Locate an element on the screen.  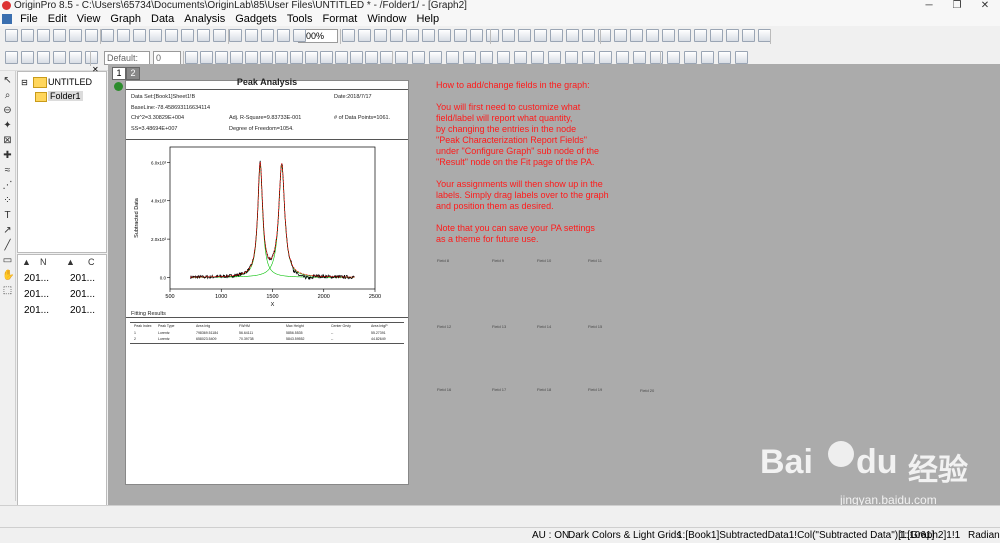
minimize-button: ─ is located at coordinates (929, 6).